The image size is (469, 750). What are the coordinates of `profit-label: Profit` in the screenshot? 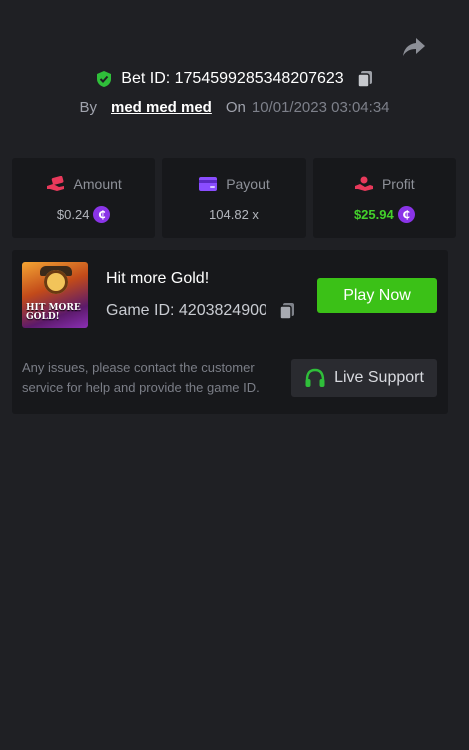 It's located at (398, 184).